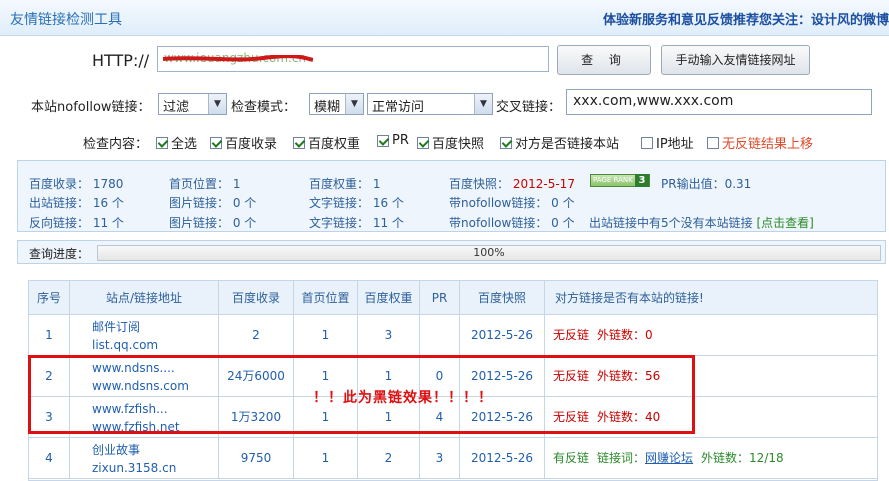 The height and width of the screenshot is (481, 889). I want to click on stat-image-links-2: 图片链接： 0 个, so click(213, 223).